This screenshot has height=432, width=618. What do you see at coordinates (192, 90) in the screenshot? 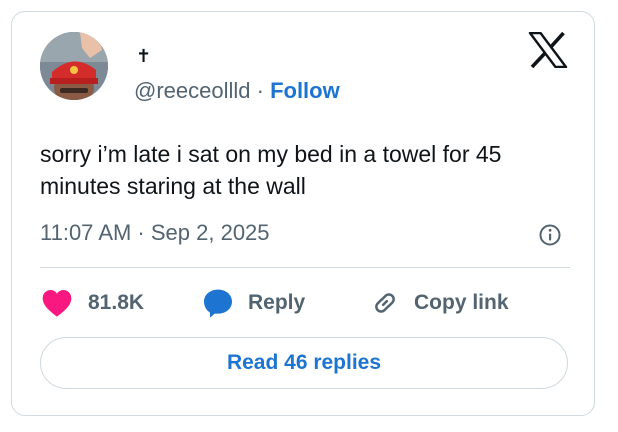
I see `author-handle: @reeceollld` at bounding box center [192, 90].